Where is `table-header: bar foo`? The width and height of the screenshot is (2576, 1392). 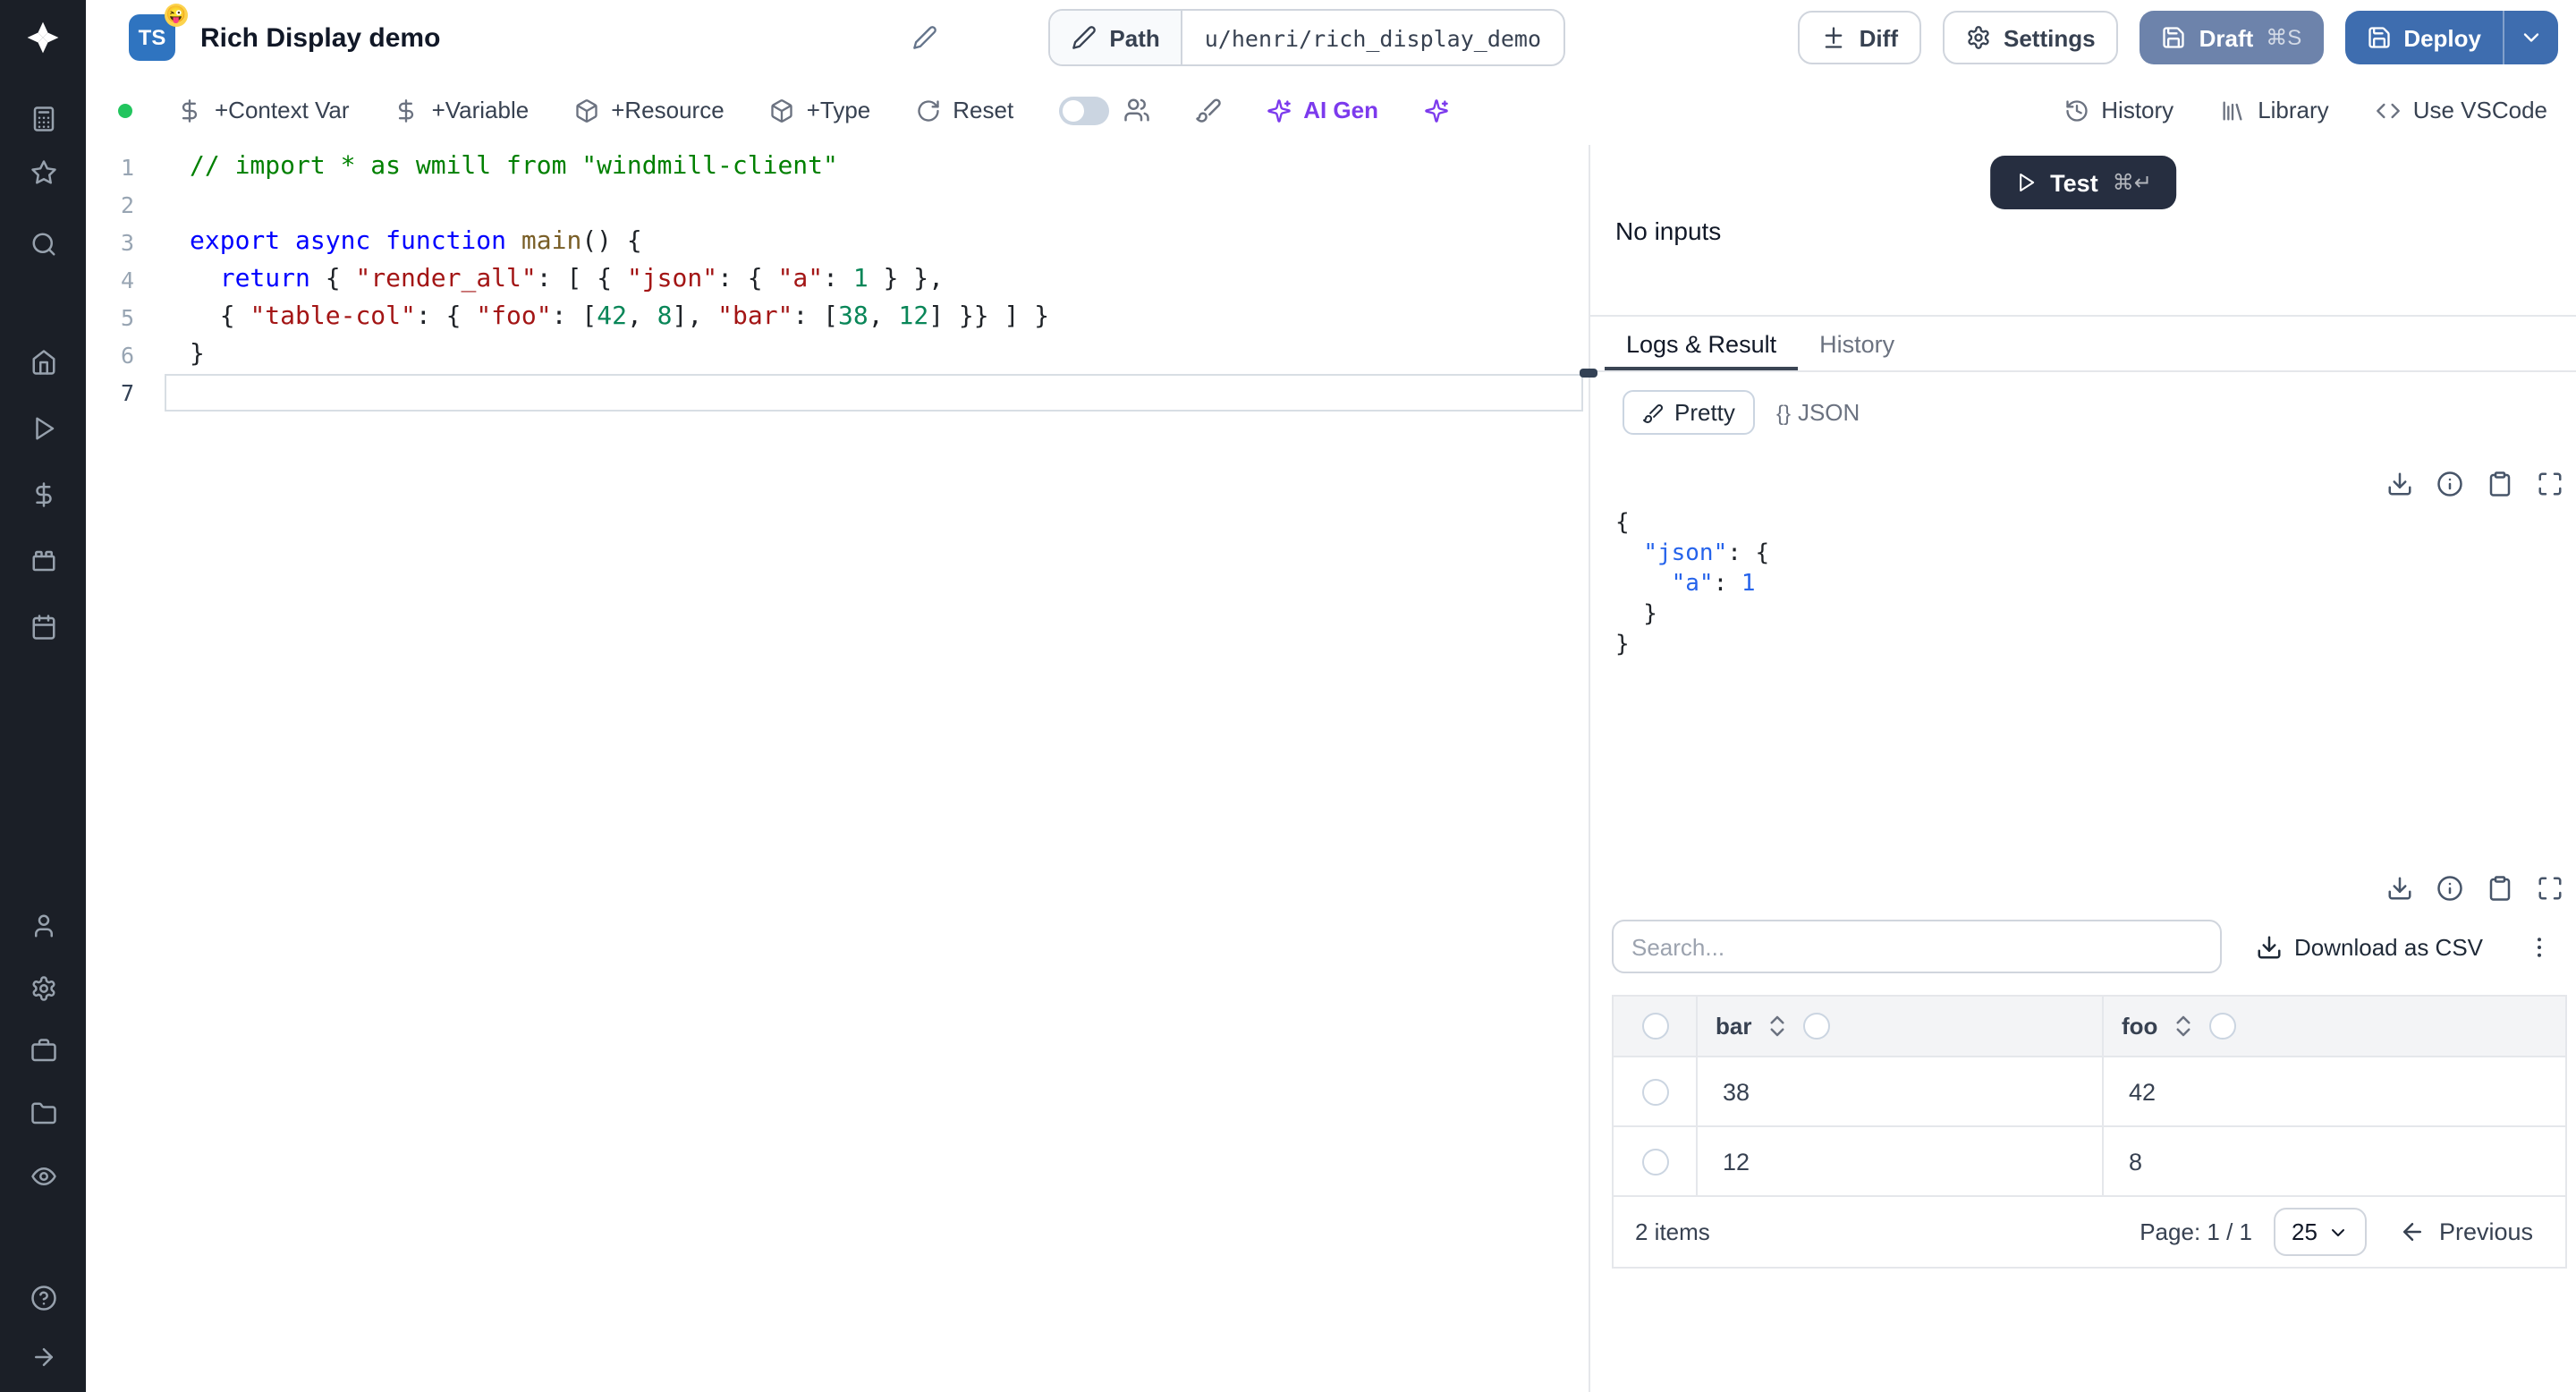
table-header: bar foo is located at coordinates (2089, 1027).